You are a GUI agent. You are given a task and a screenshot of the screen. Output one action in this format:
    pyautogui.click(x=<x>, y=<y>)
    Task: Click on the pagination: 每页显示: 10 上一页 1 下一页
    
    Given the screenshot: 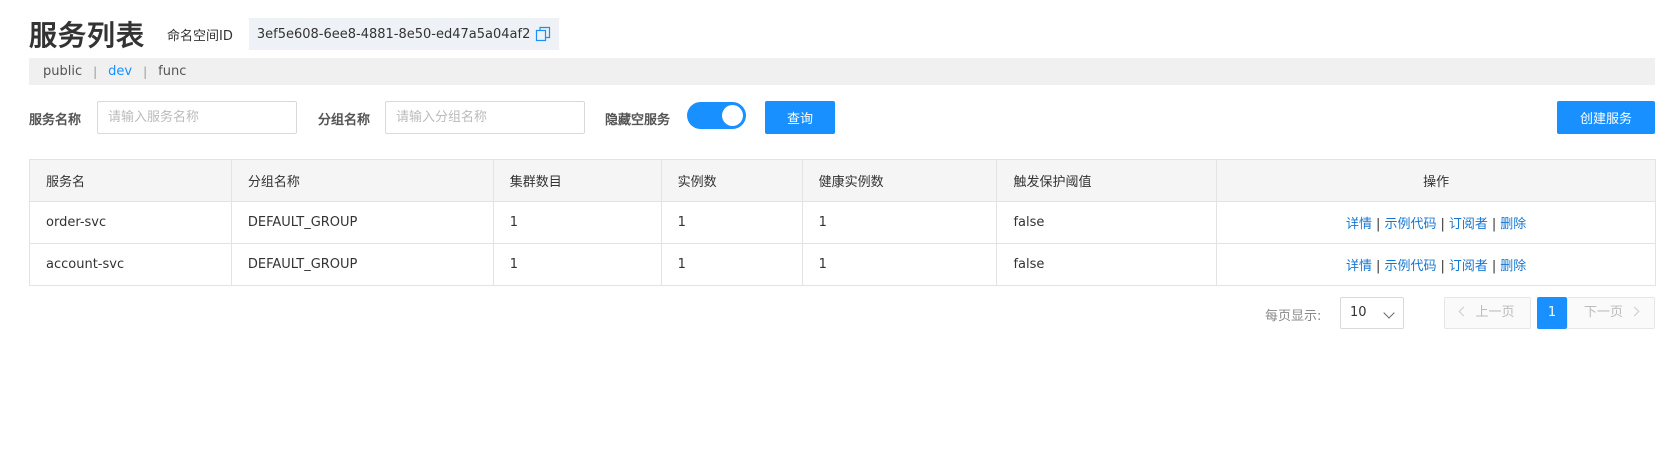 What is the action you would take?
    pyautogui.click(x=837, y=313)
    